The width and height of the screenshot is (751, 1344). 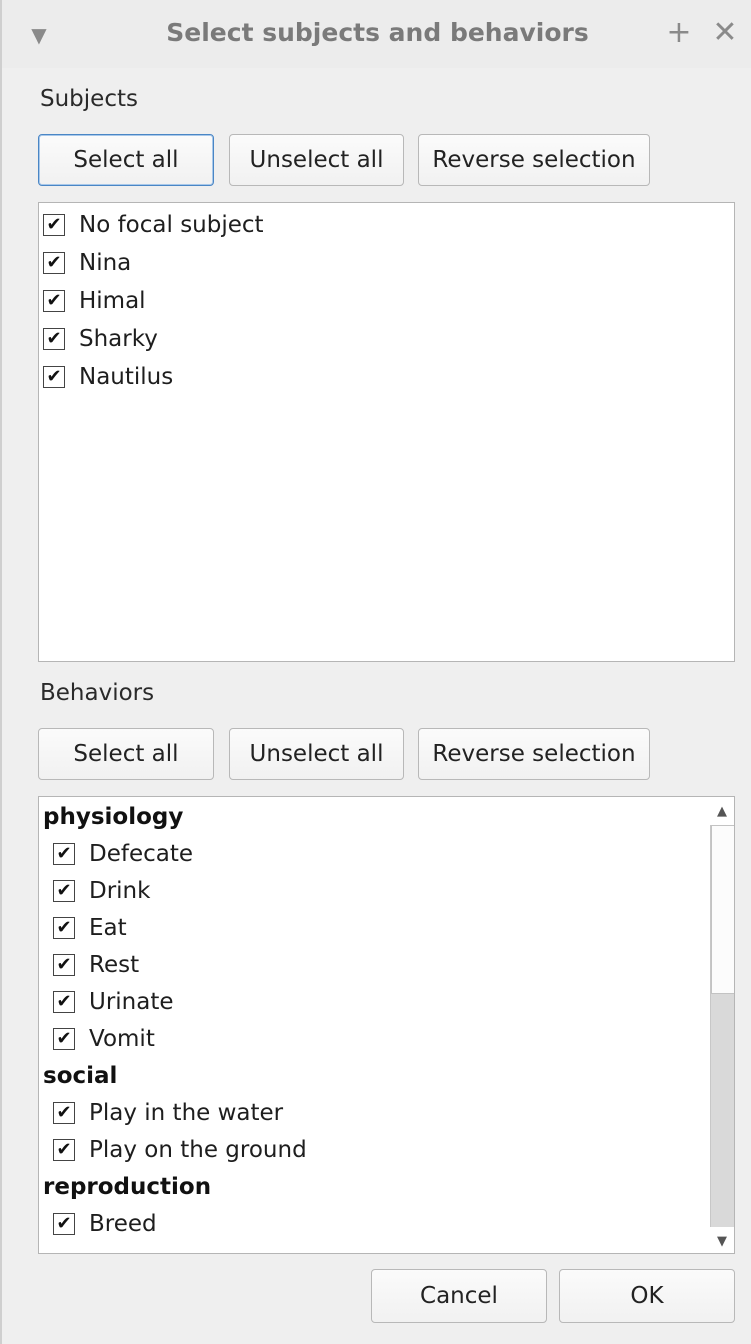 I want to click on behavior-list-item: ✔ Play on the ground, so click(x=180, y=1150).